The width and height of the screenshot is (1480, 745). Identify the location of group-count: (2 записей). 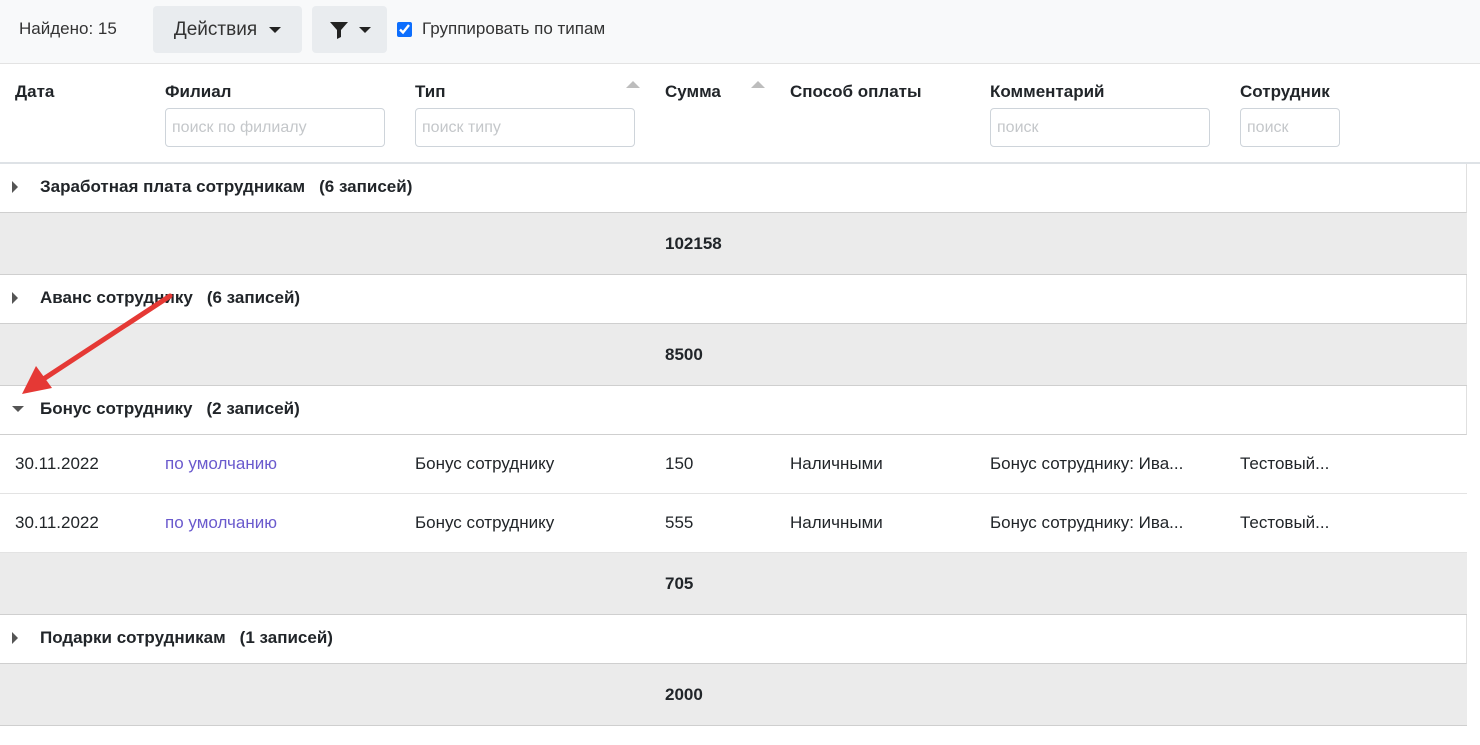
(253, 408).